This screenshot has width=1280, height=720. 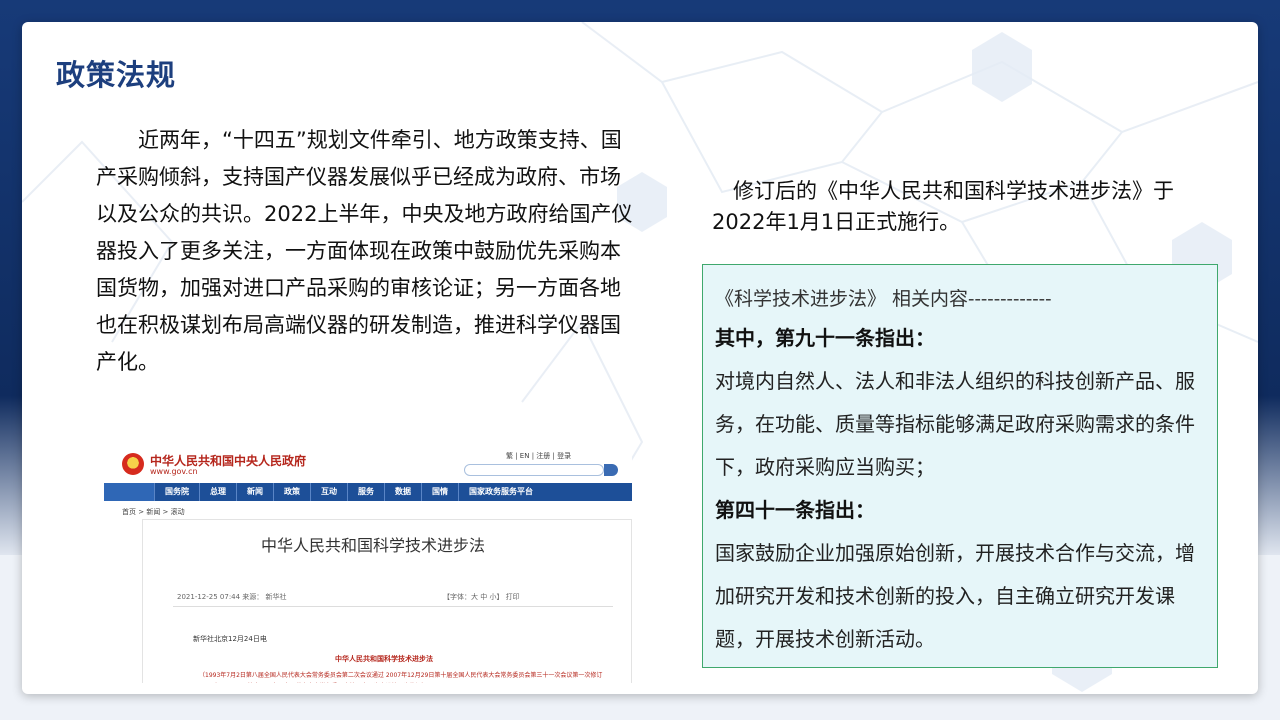 What do you see at coordinates (116, 75) in the screenshot?
I see `page-title: 政策法规` at bounding box center [116, 75].